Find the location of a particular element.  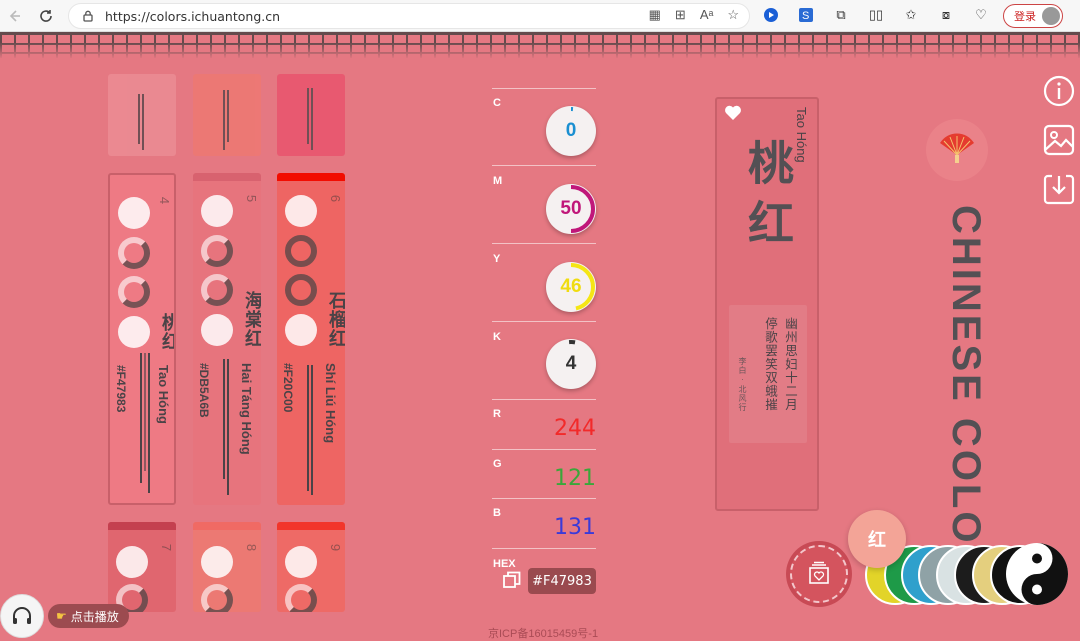

color-card-taohong: 4 桃红 #F47983 Tao Hóng is located at coordinates (142, 339).